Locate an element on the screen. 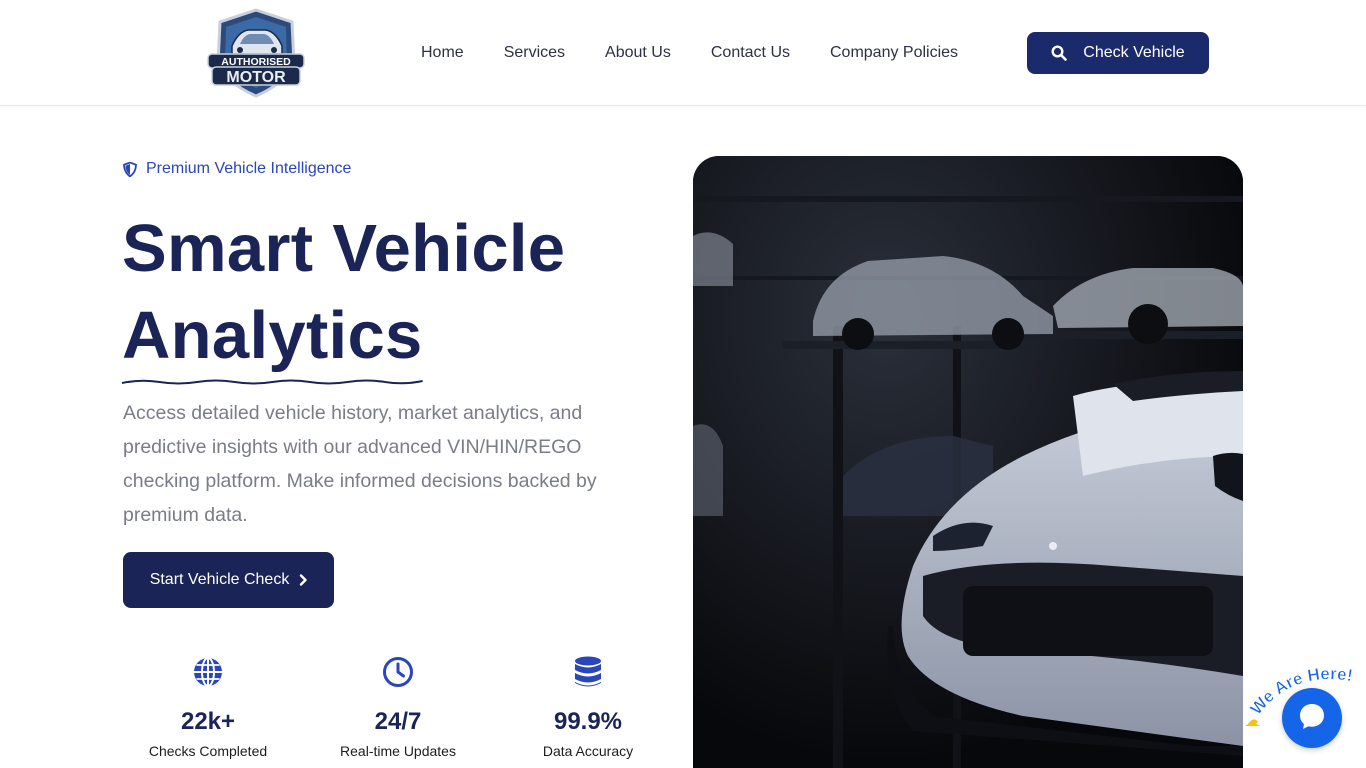 This screenshot has height=768, width=1366. chat-bubble-icon is located at coordinates (1312, 718).